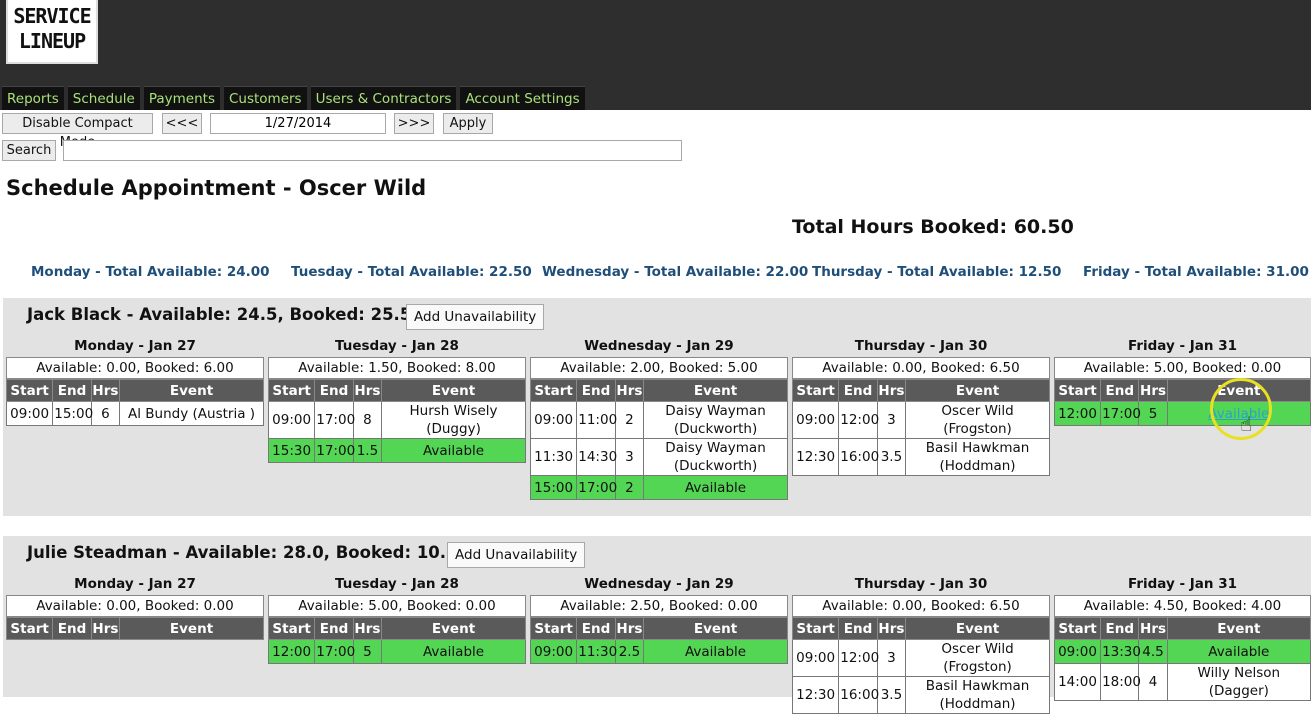 This screenshot has width=1311, height=714. Describe the element at coordinates (77, 131) in the screenshot. I see `disable-compact-mode-button: Disable Compact Mode` at that location.